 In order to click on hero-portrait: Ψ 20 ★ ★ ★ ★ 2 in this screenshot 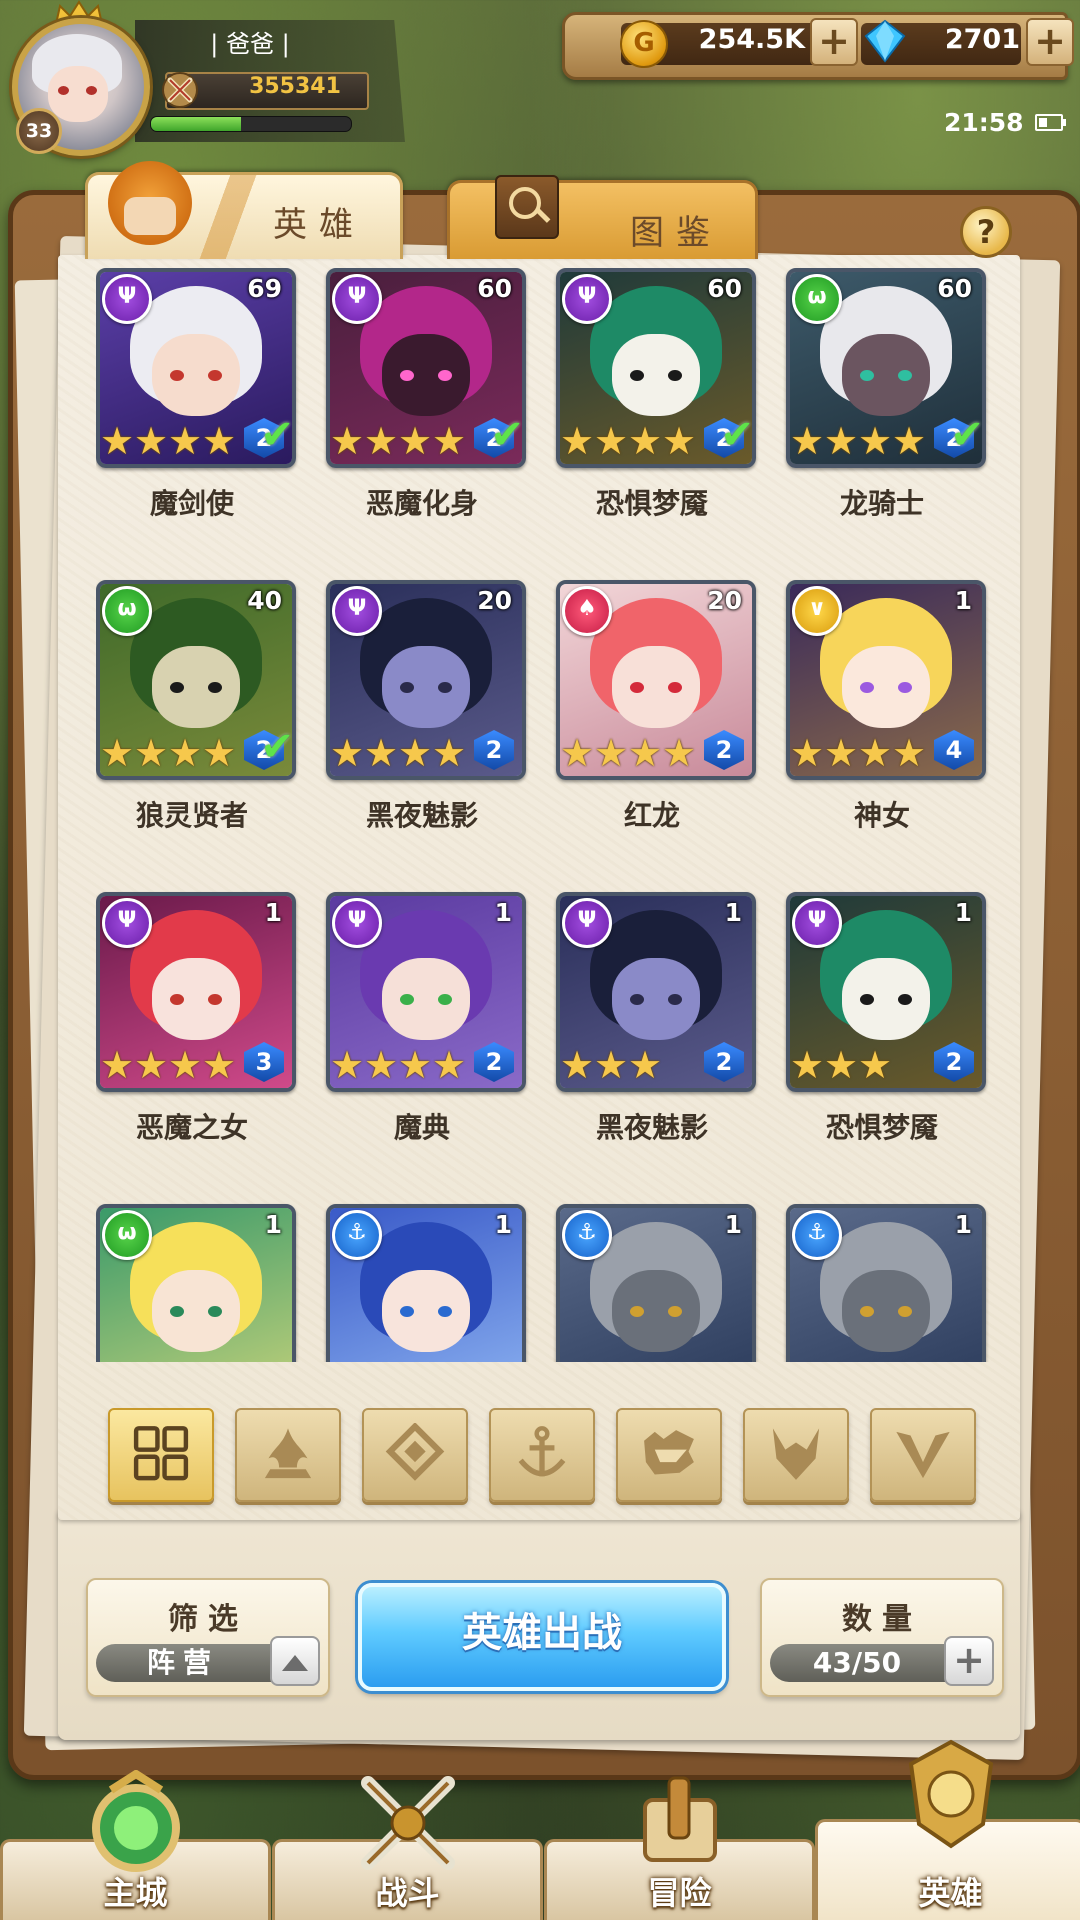, I will do `click(426, 680)`.